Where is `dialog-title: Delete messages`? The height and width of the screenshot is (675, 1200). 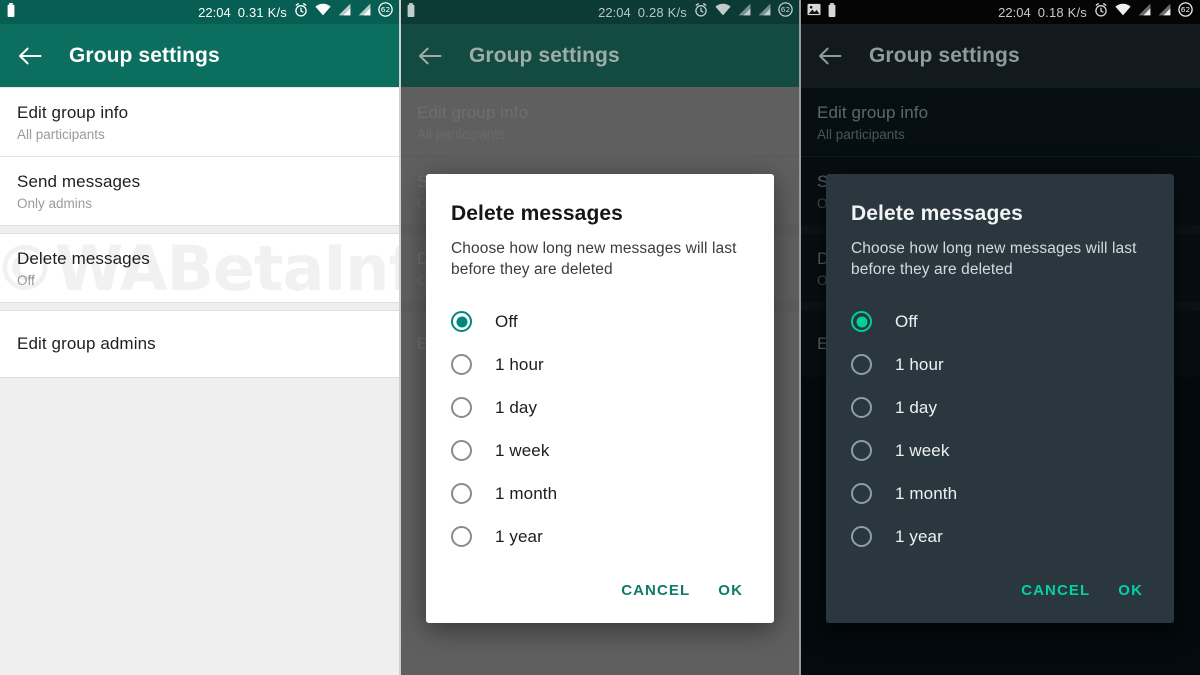
dialog-title: Delete messages is located at coordinates (937, 213).